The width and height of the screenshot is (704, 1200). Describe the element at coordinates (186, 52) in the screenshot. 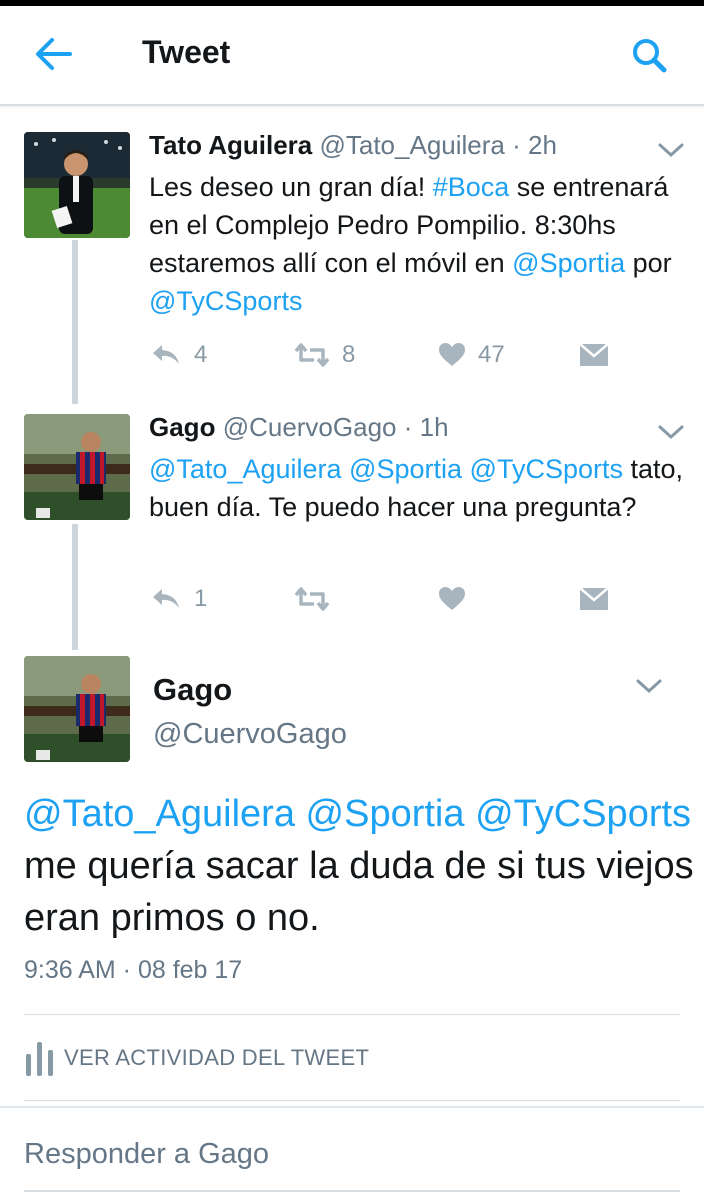

I see `page-title: Tweet` at that location.